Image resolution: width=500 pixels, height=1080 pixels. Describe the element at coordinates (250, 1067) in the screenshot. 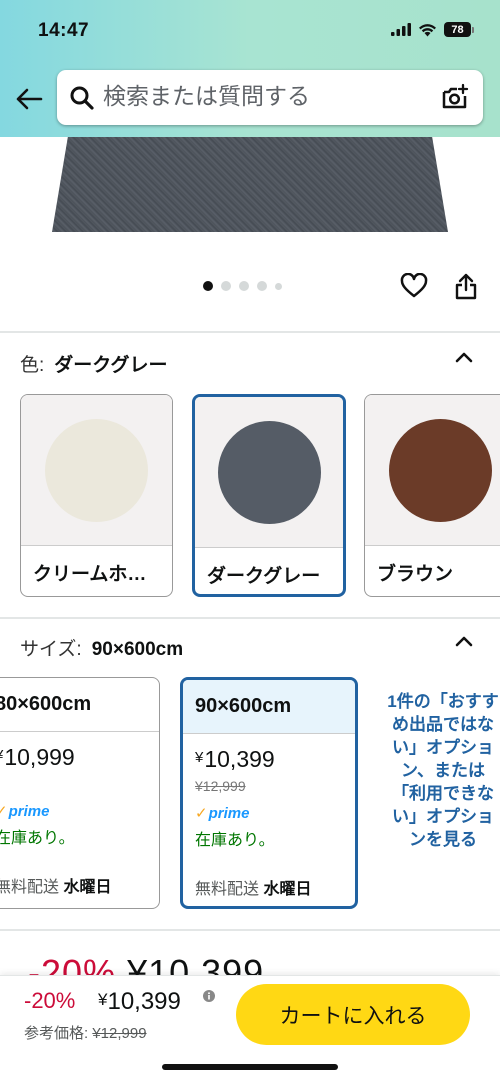

I see `home-indicator` at that location.